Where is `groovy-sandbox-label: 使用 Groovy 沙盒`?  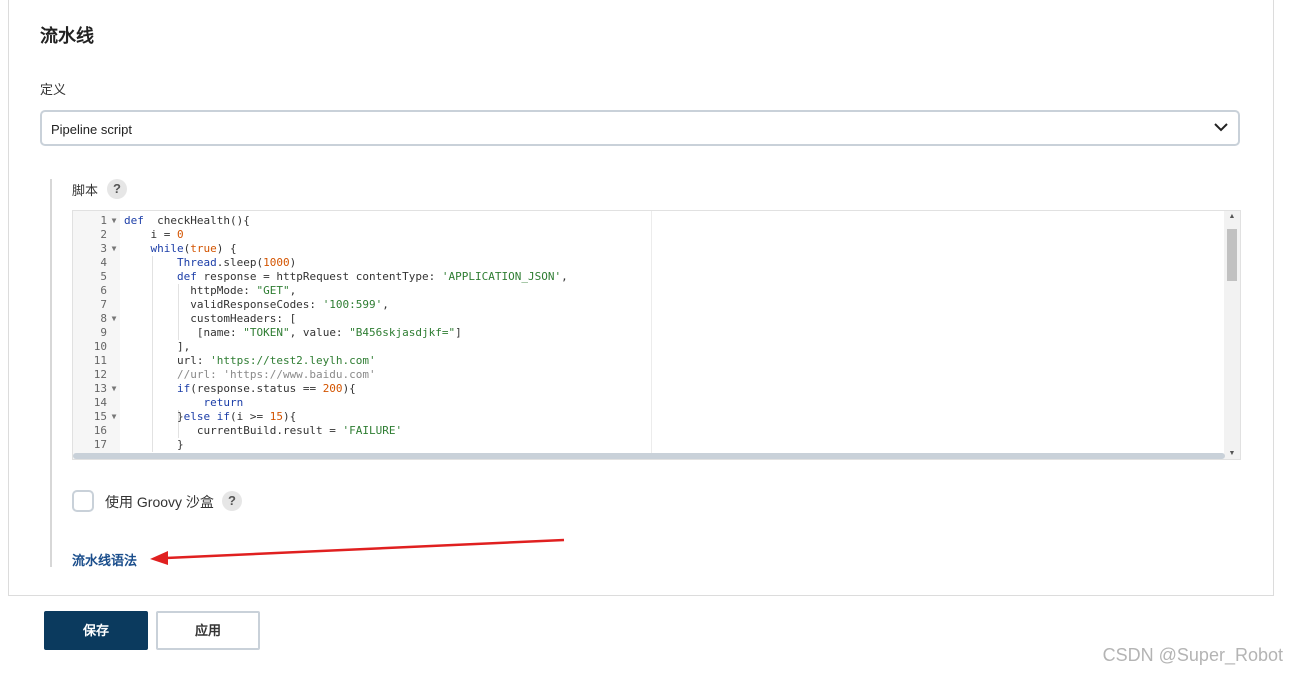 groovy-sandbox-label: 使用 Groovy 沙盒 is located at coordinates (159, 502).